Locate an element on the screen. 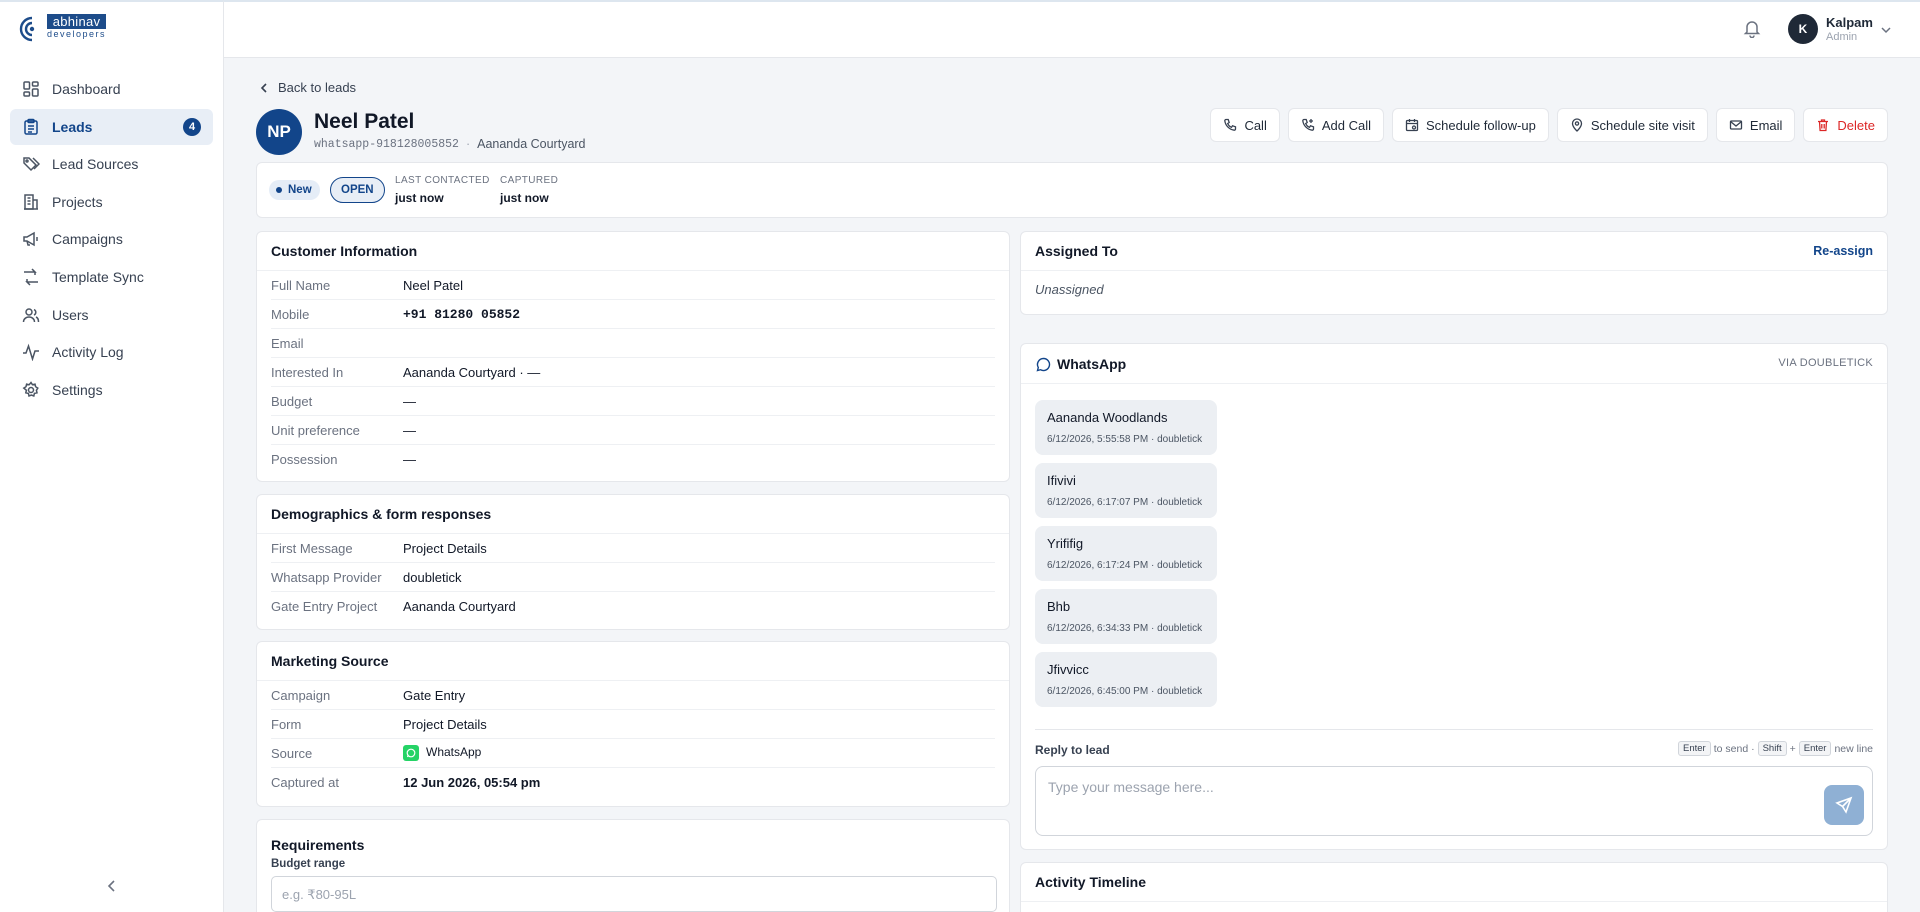  field-row: Interested In Aananda Courtyard · — is located at coordinates (633, 372).